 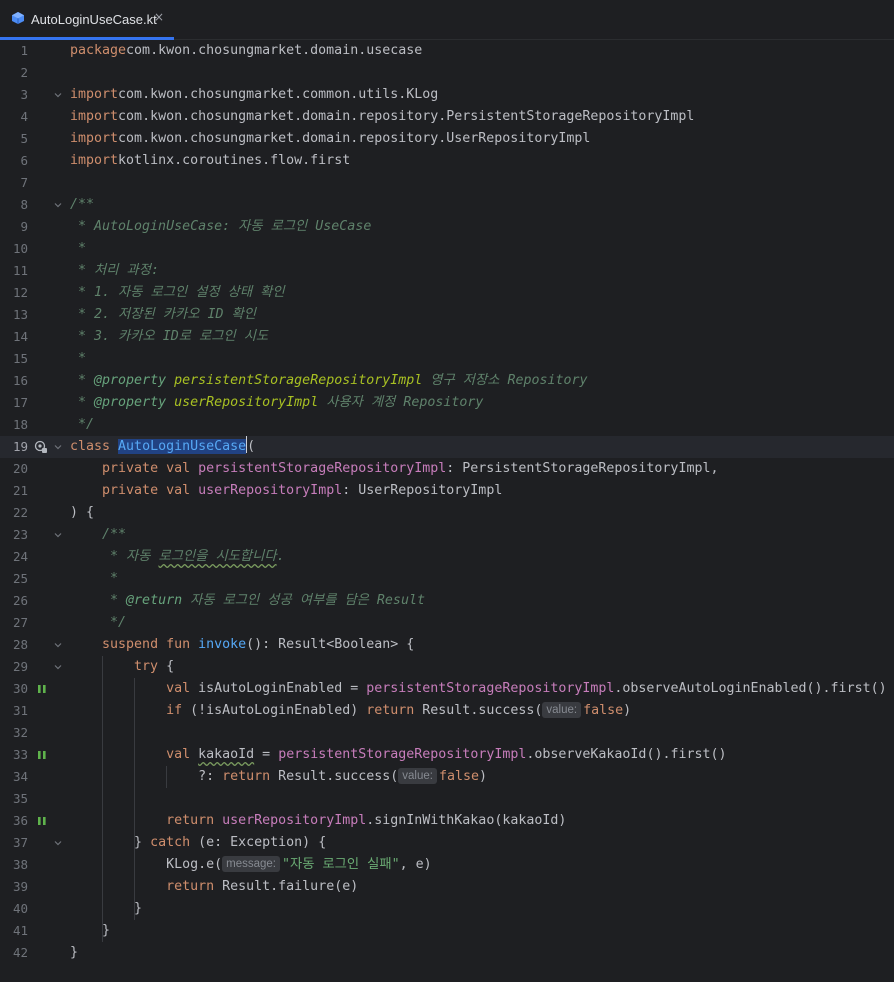 What do you see at coordinates (98, 50) in the screenshot?
I see `code-token: package` at bounding box center [98, 50].